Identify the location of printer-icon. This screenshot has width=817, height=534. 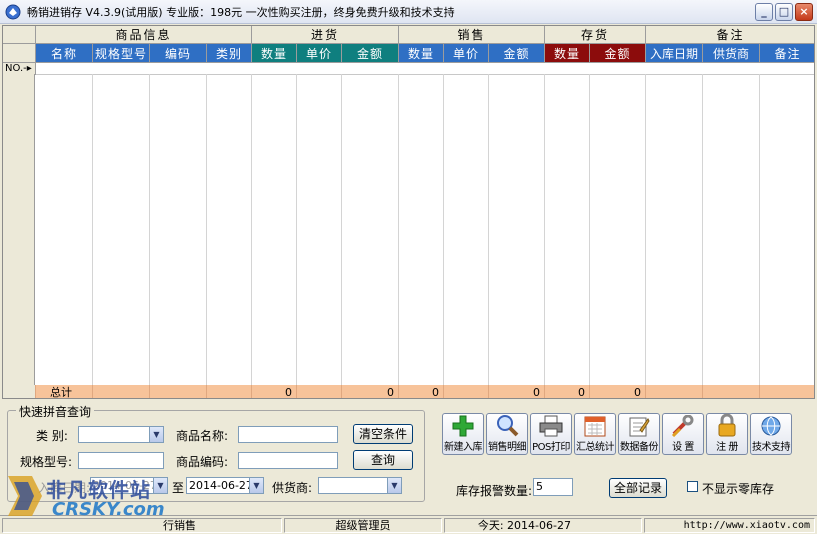
(551, 425).